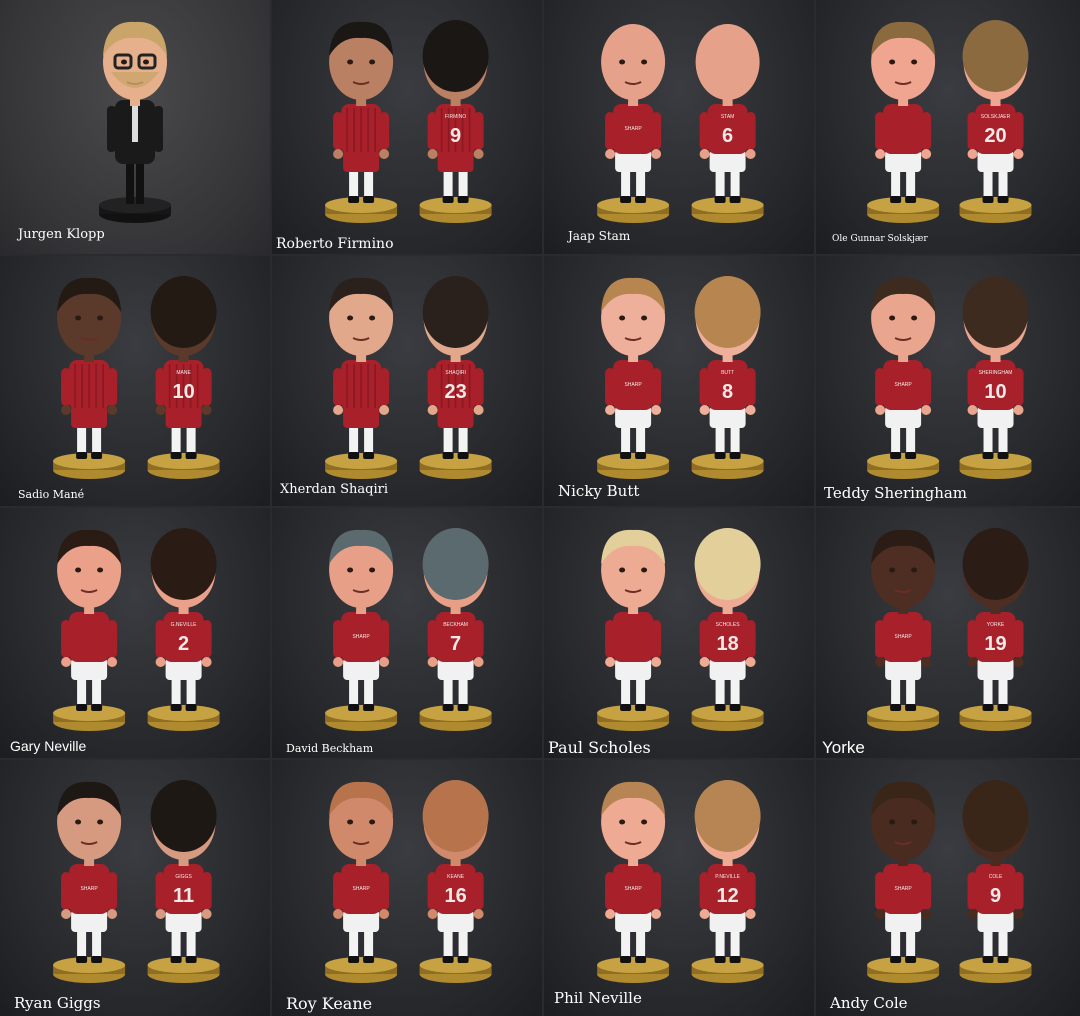 The height and width of the screenshot is (1016, 1080). What do you see at coordinates (727, 877) in the screenshot?
I see `shirt-back-name: P.NEVILLE` at bounding box center [727, 877].